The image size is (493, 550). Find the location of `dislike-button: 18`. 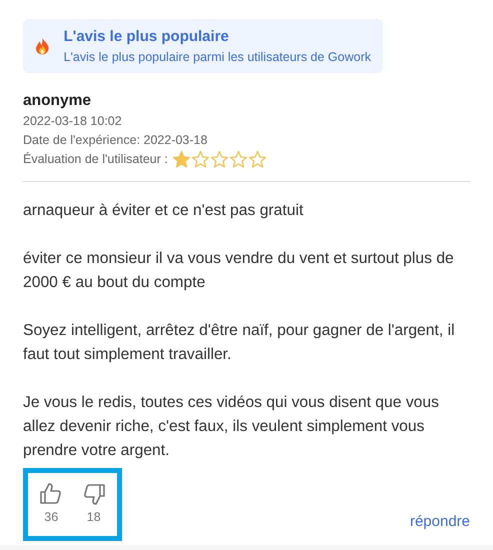

dislike-button: 18 is located at coordinates (94, 504).